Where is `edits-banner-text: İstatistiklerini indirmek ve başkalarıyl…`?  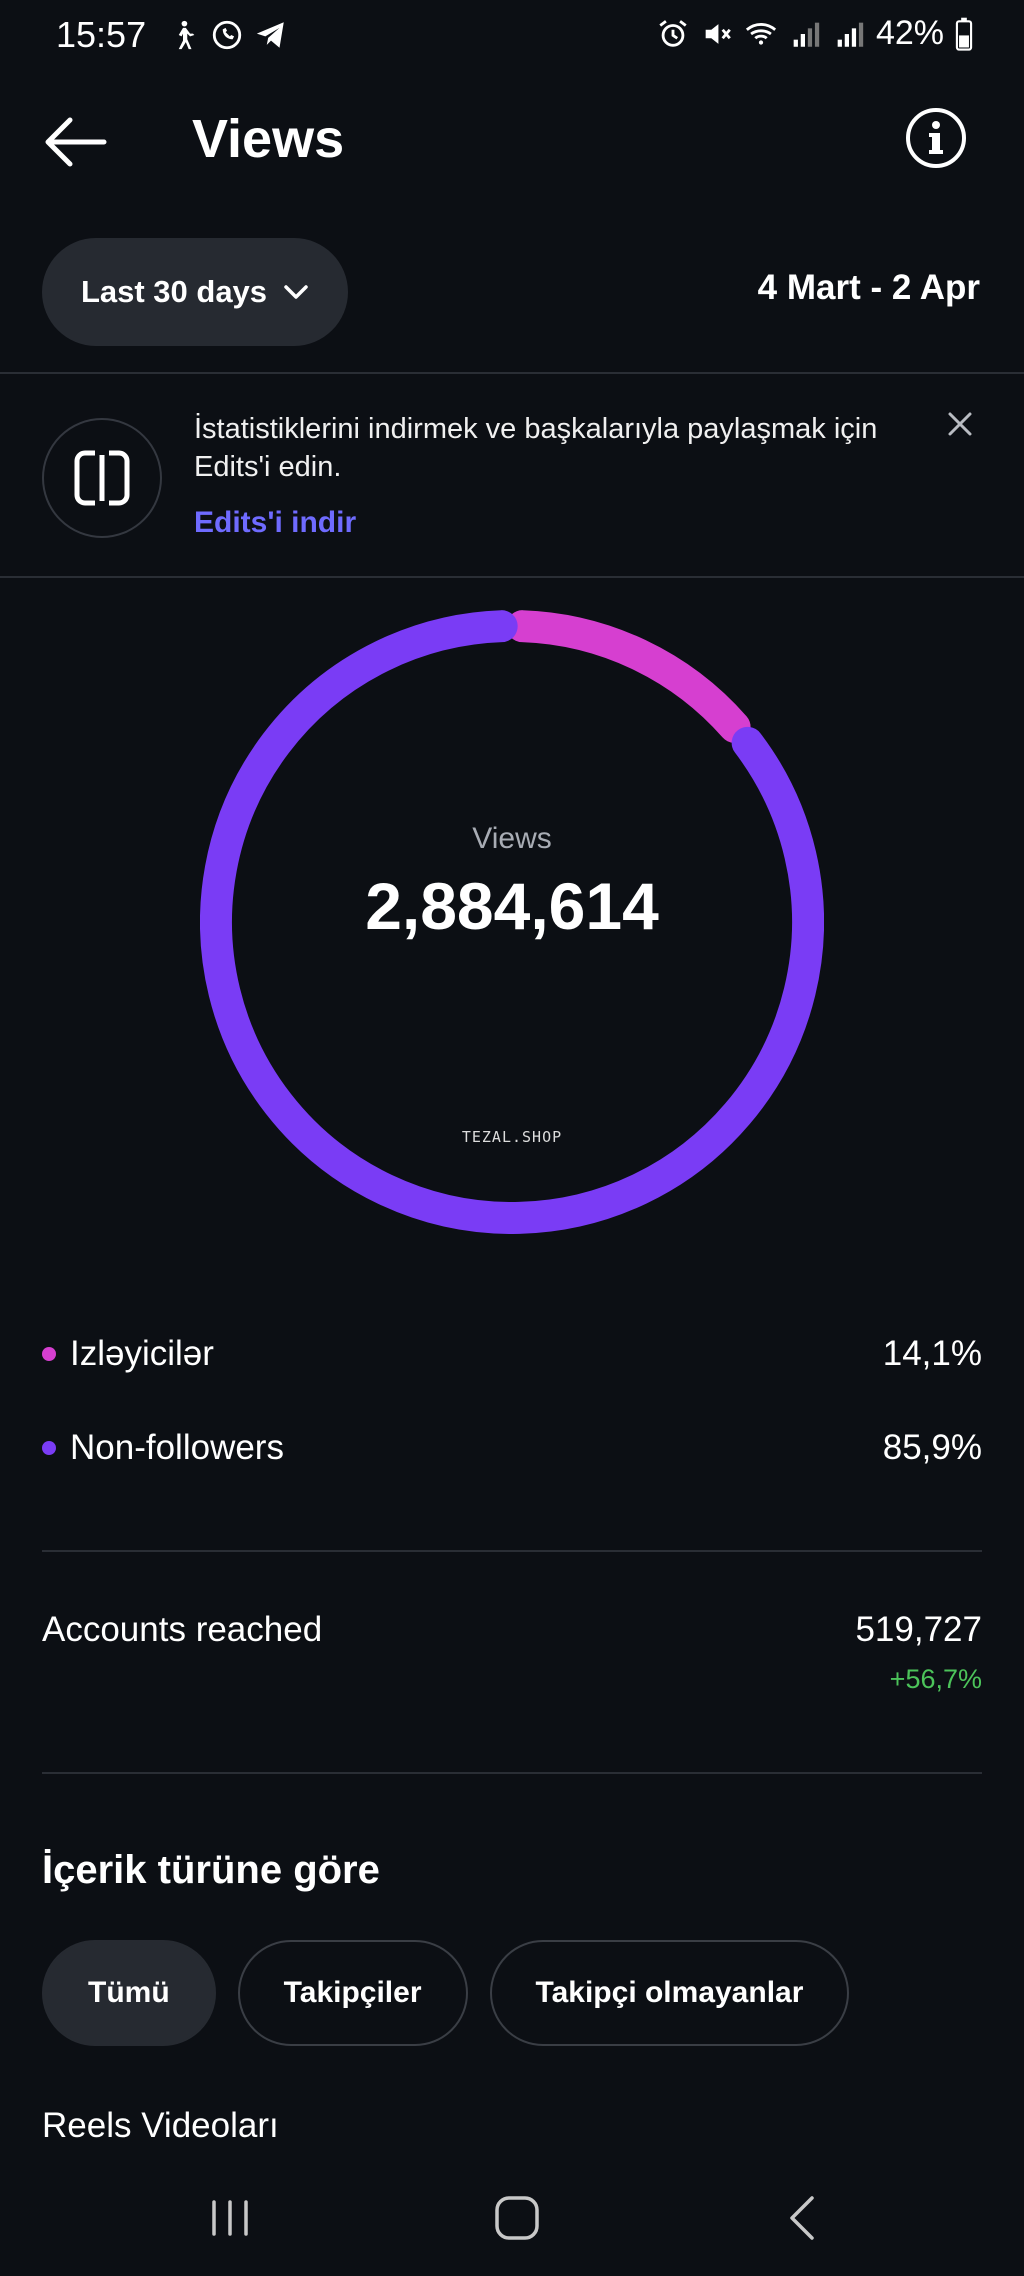
edits-banner-text: İstatistiklerini indirmek ve başkalarıyl… is located at coordinates (536, 448).